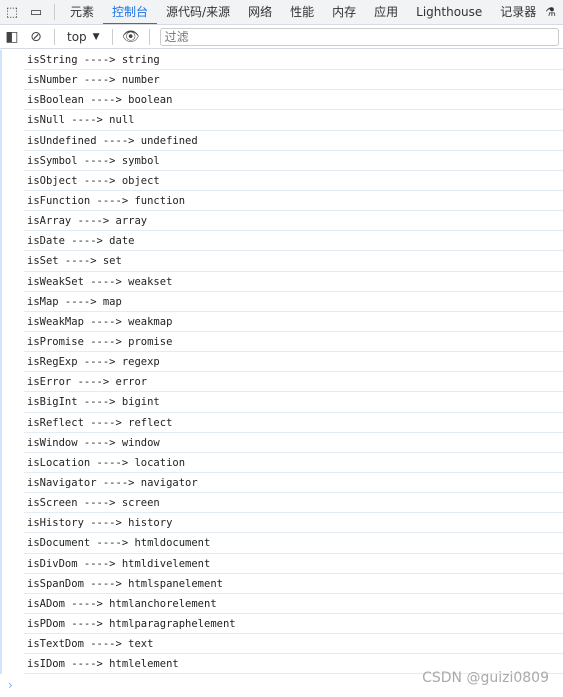 The image size is (563, 697). I want to click on console-message: isBigInt ----> bigint, so click(293, 402).